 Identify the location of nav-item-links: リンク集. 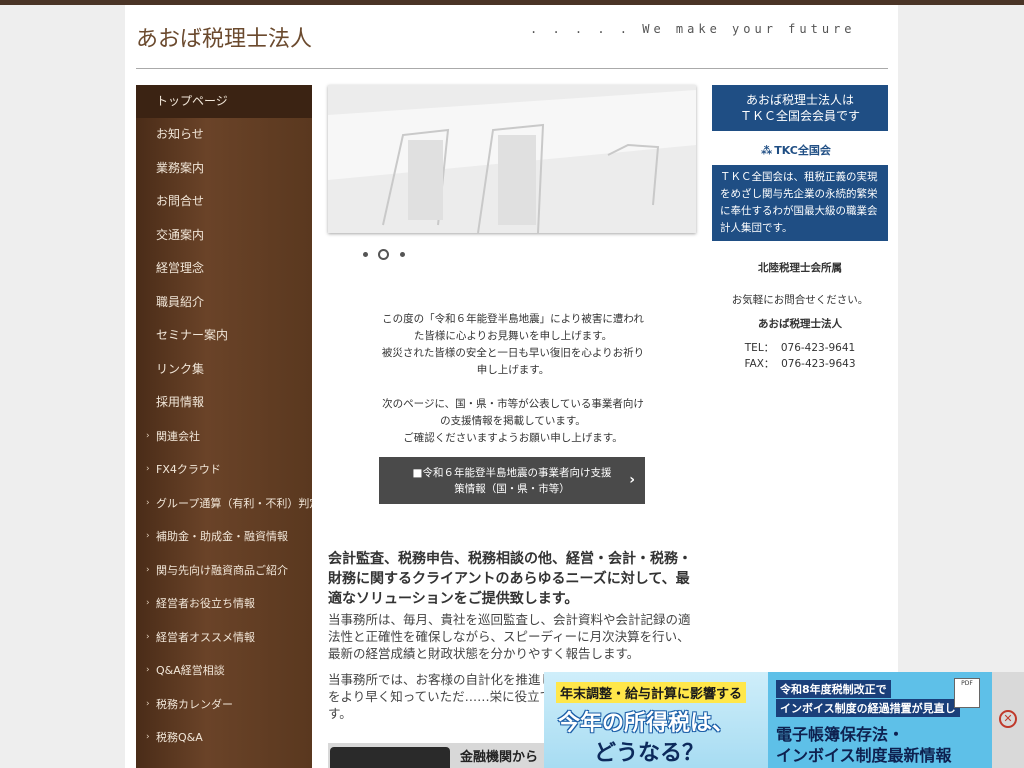
(224, 369).